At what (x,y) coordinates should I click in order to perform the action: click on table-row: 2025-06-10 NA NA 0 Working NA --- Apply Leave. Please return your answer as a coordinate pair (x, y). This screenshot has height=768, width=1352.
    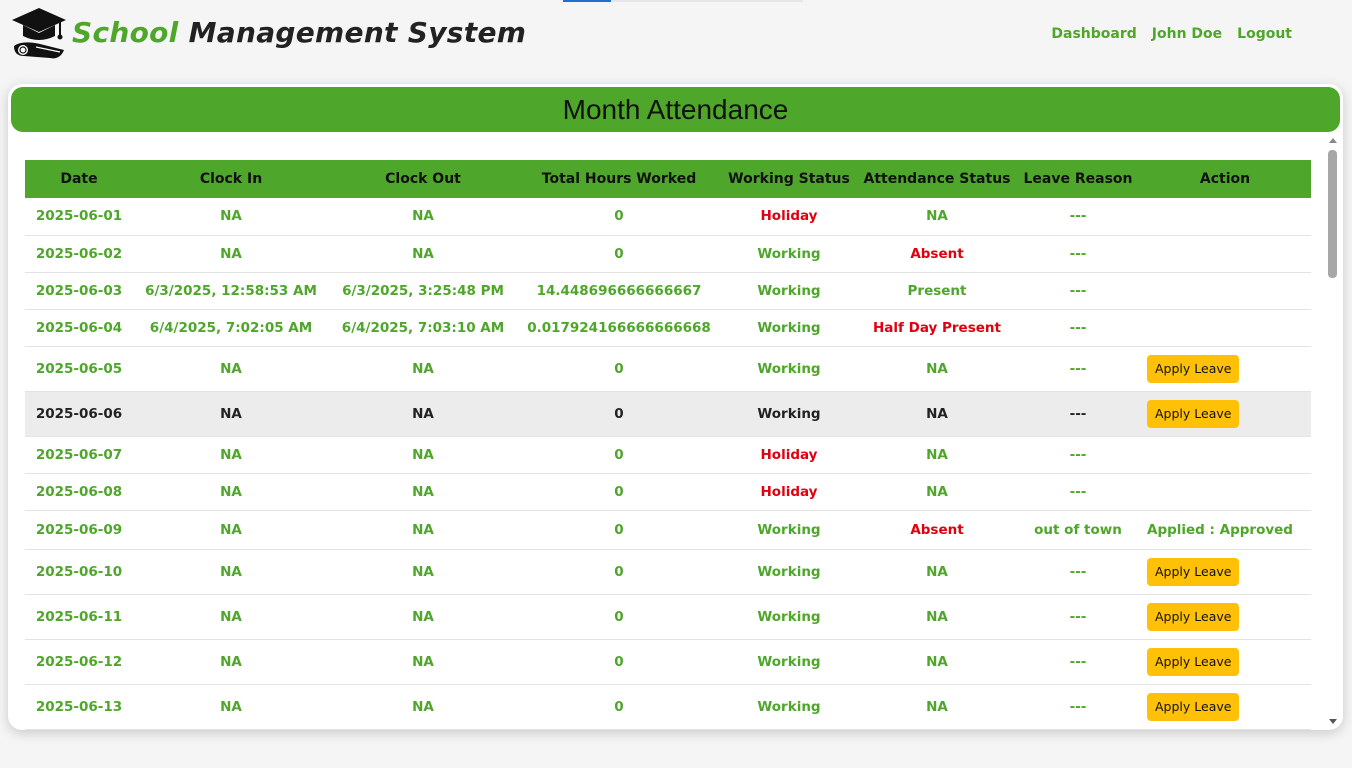
    Looking at the image, I should click on (668, 572).